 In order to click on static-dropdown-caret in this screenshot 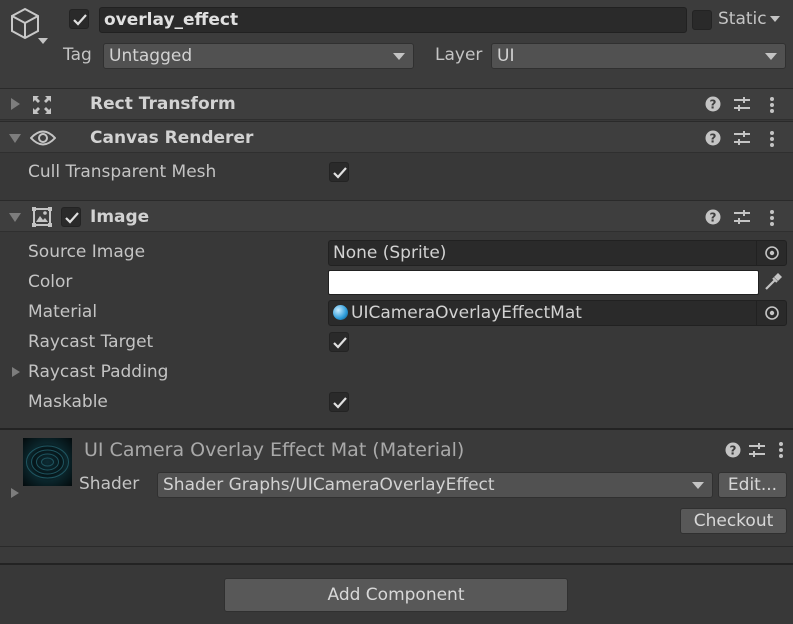, I will do `click(775, 19)`.